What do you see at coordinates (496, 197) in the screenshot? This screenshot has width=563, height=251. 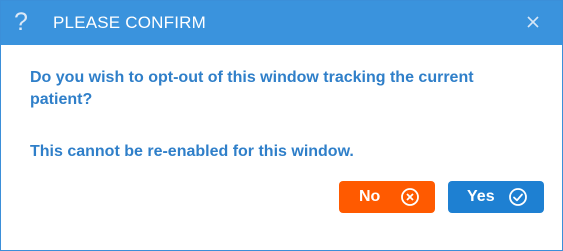 I see `yes-button: Yes` at bounding box center [496, 197].